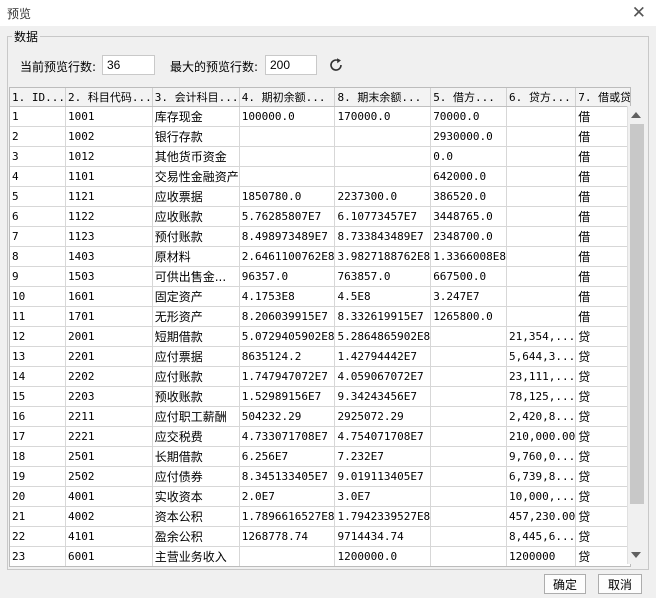 The width and height of the screenshot is (656, 598). Describe the element at coordinates (541, 516) in the screenshot. I see `table-cell: 457,230.00` at that location.